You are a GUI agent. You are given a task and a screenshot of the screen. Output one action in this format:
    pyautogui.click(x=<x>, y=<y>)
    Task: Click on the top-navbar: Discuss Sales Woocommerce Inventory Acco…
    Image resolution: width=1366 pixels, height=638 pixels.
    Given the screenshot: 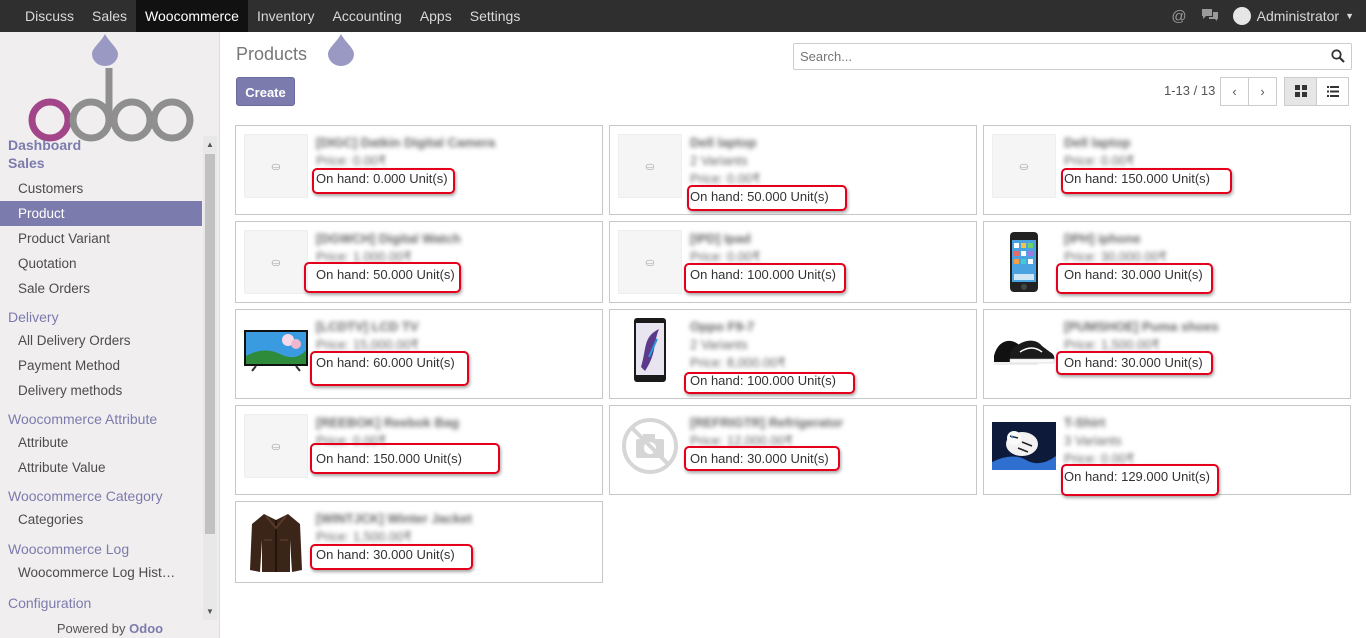 What is the action you would take?
    pyautogui.click(x=683, y=16)
    